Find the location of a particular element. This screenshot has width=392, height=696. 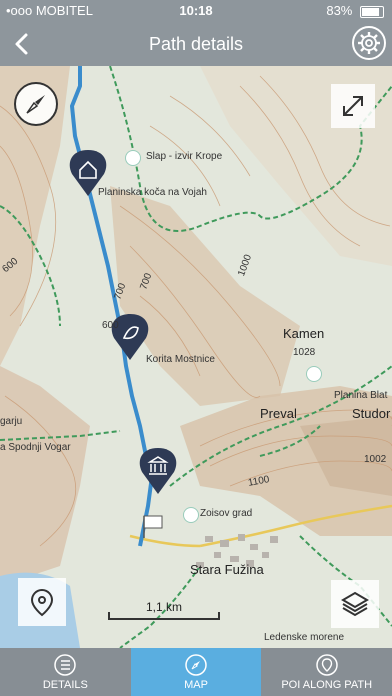

status-bar: •ooo MOBITEL 10:18 83% is located at coordinates (196, 11).